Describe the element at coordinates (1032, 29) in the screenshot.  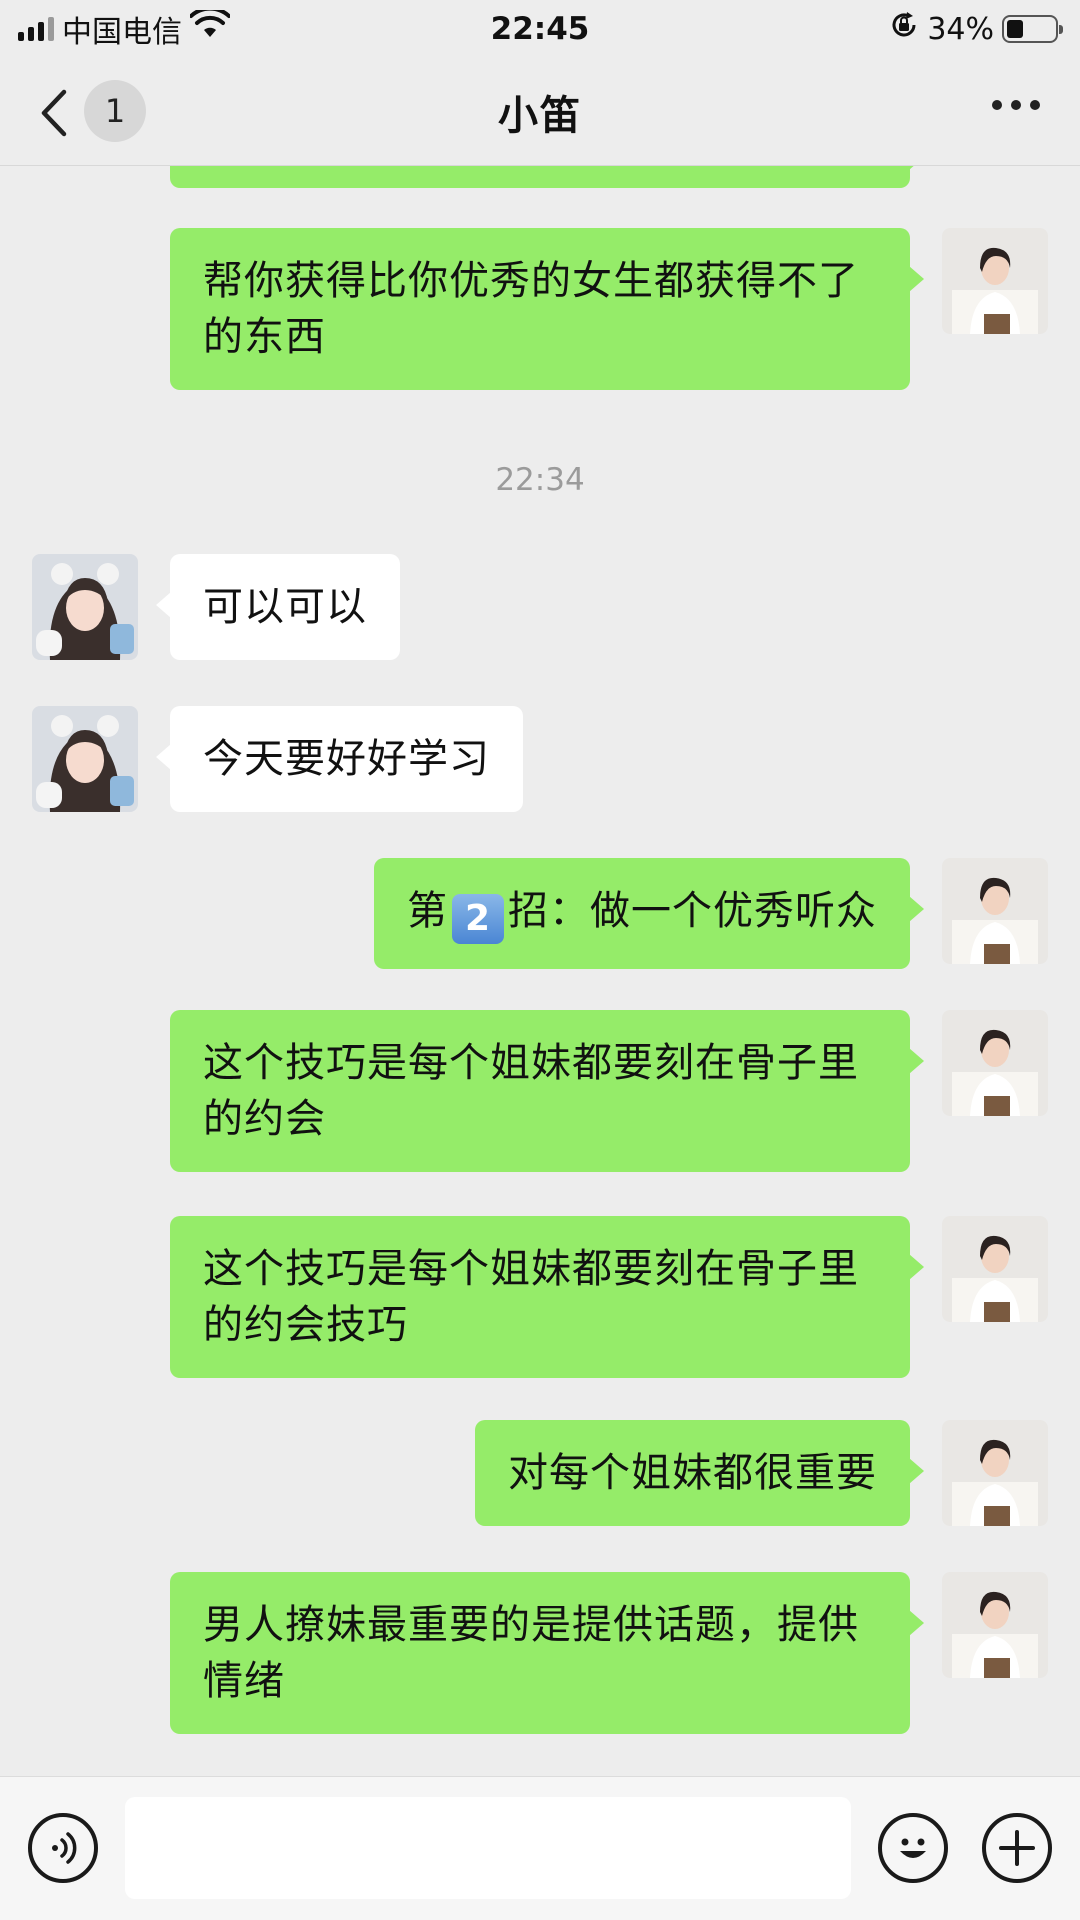
I see `battery-icon` at that location.